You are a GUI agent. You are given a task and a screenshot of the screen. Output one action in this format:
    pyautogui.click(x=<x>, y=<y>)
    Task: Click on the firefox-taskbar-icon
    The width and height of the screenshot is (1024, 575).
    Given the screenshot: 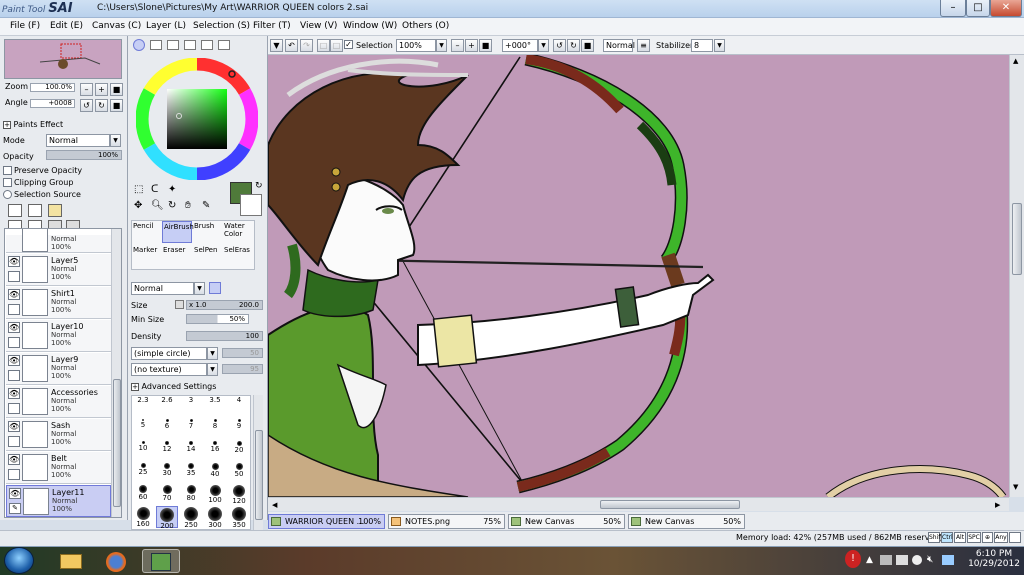 What is the action you would take?
    pyautogui.click(x=116, y=561)
    